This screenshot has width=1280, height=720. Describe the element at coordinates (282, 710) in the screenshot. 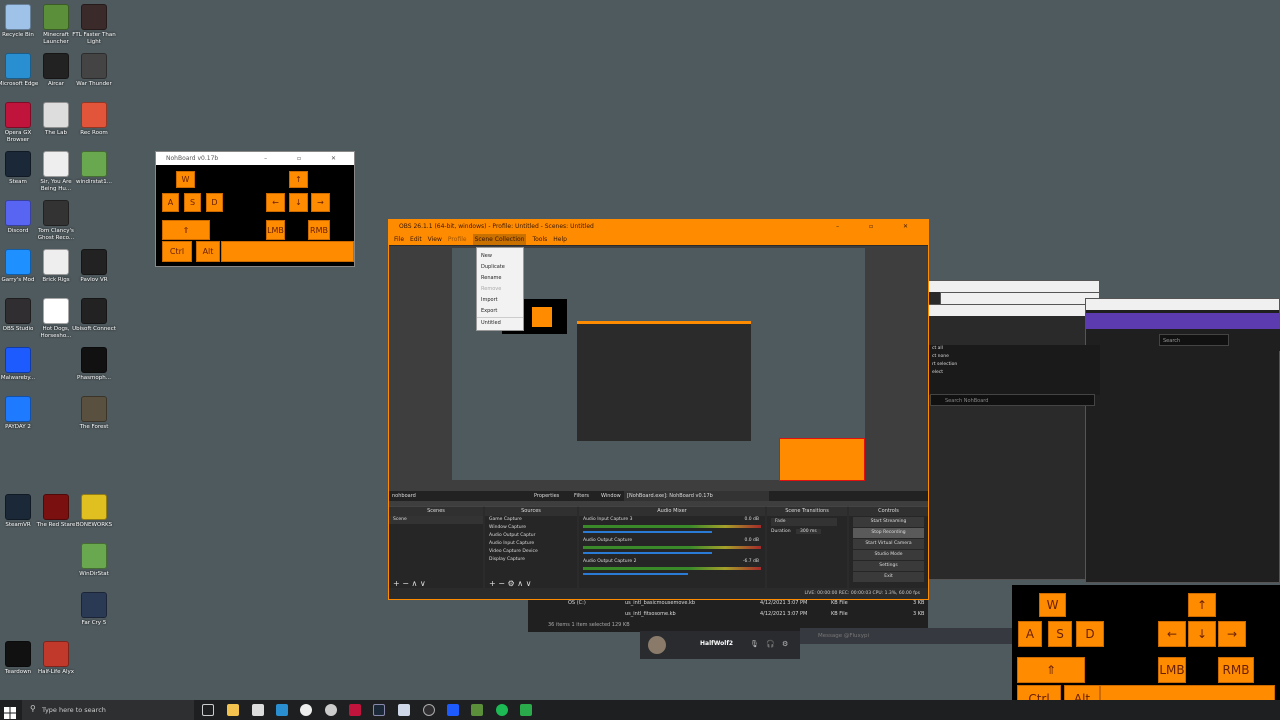

I see `mail-icon` at that location.